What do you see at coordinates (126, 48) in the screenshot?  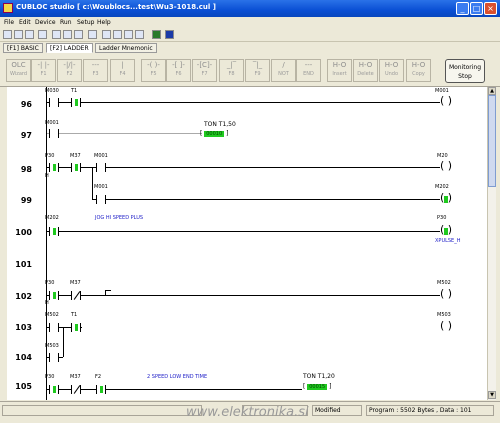 I see `tab-ladder-mnemonic: Ladder Mnemonic` at bounding box center [126, 48].